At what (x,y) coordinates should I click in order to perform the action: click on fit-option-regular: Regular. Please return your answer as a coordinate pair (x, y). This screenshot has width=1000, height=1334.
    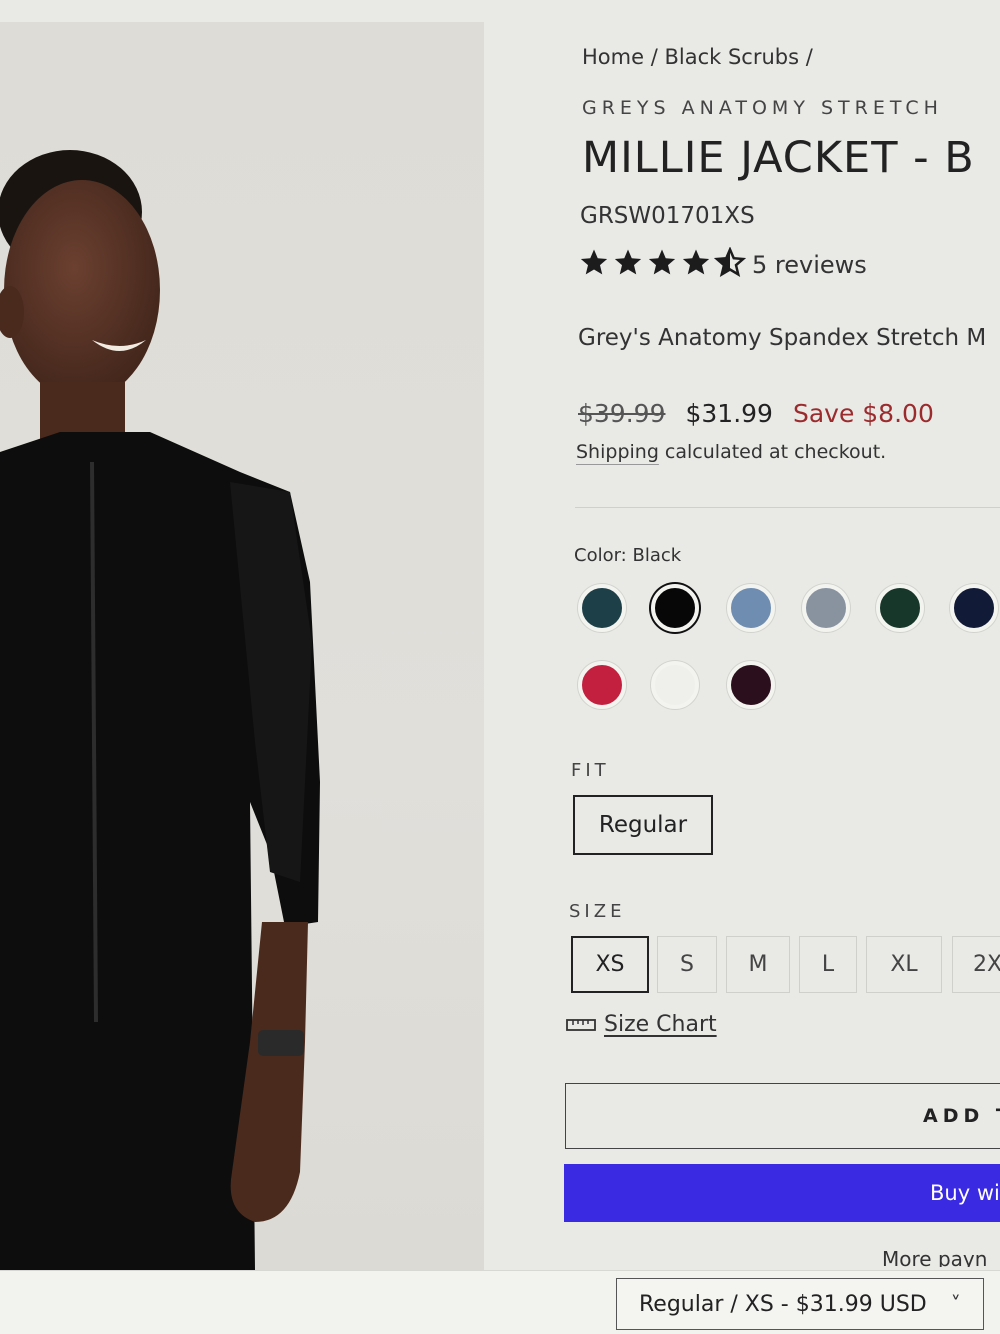
    Looking at the image, I should click on (643, 825).